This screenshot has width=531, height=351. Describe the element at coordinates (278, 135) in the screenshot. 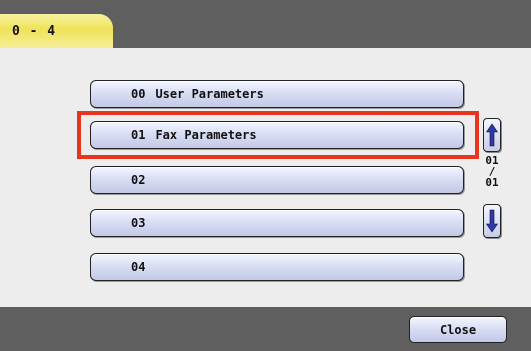

I see `selection-highlight` at that location.